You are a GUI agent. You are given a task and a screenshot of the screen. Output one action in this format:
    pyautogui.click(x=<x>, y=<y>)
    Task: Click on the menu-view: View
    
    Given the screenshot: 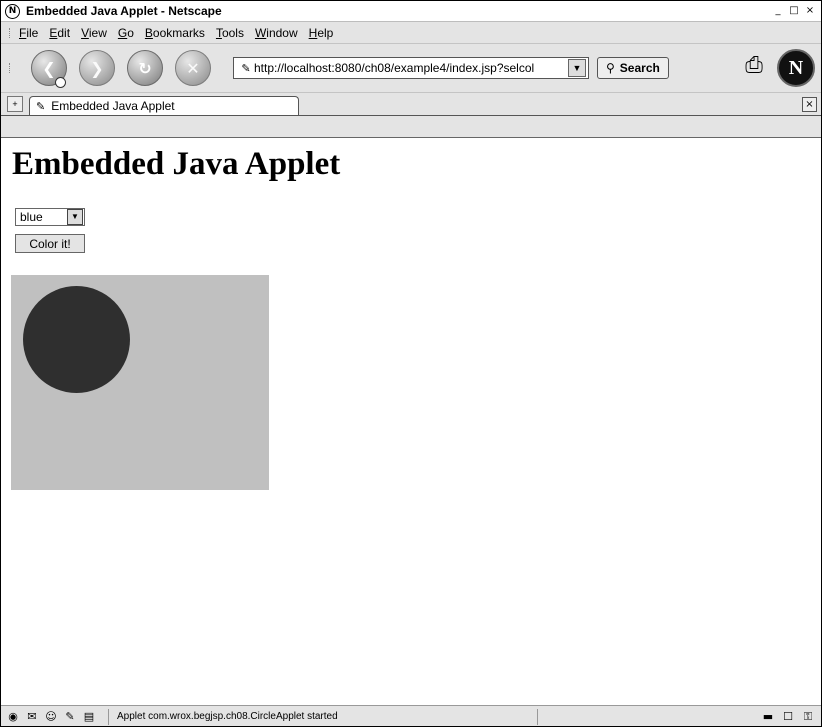 What is the action you would take?
    pyautogui.click(x=94, y=33)
    